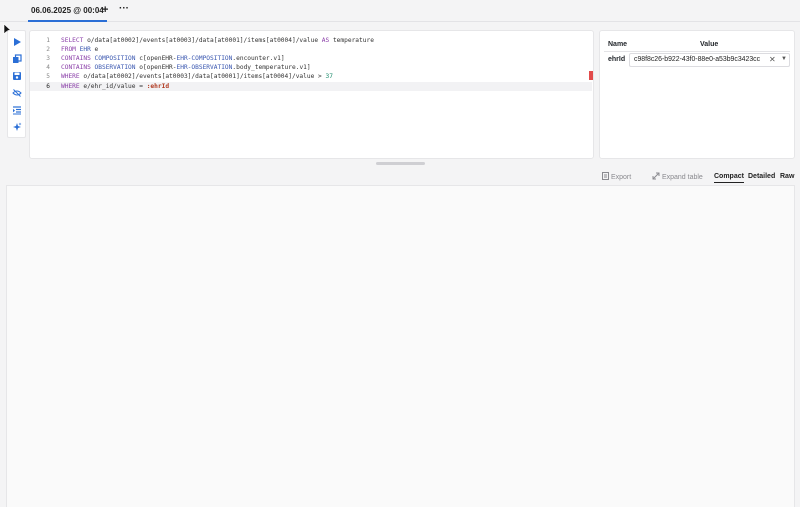 The height and width of the screenshot is (507, 800). I want to click on code-text: FROM EHR e, so click(79, 49).